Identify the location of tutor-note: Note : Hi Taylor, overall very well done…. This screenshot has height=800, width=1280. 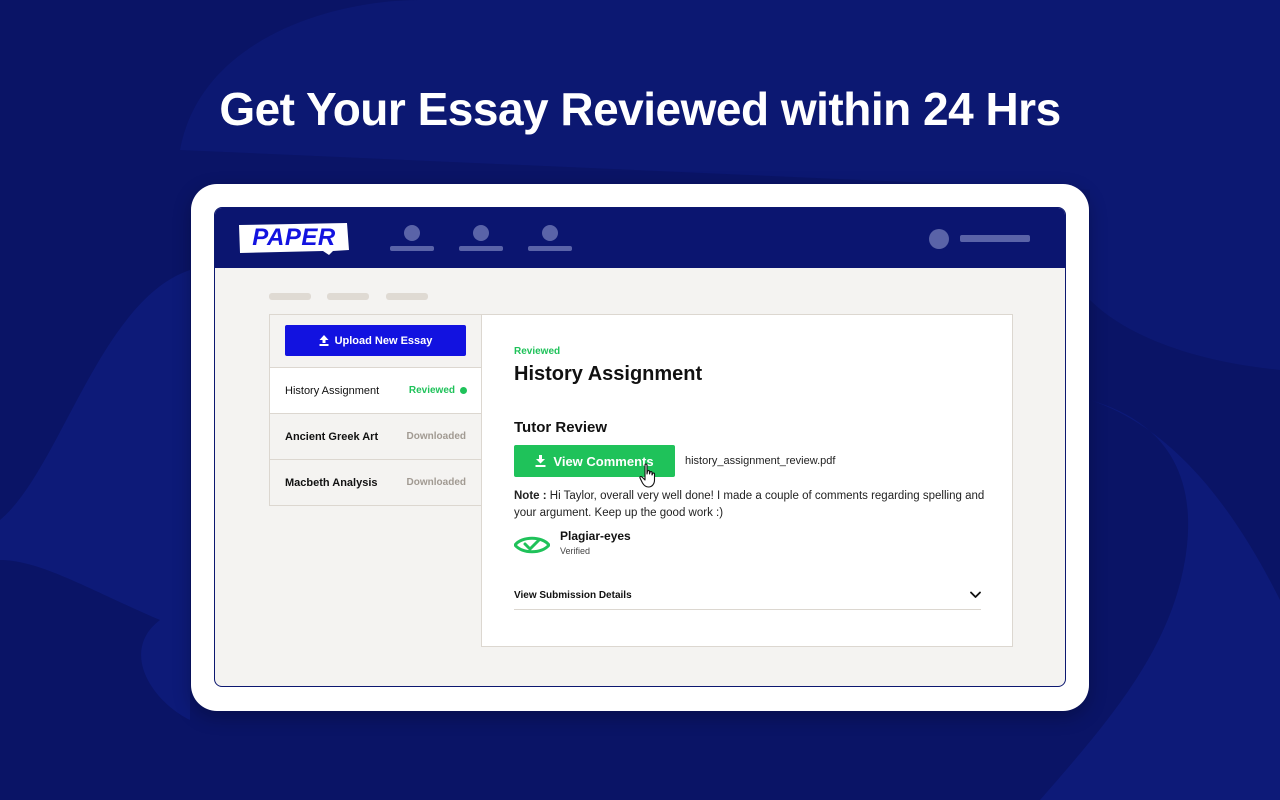
(754, 505).